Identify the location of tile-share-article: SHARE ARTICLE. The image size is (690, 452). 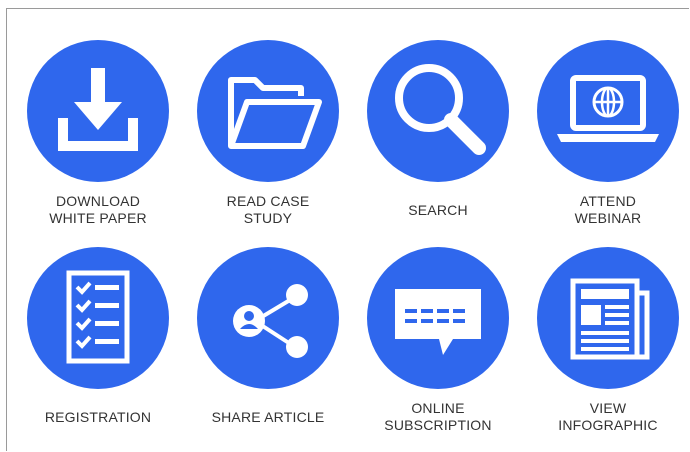
(268, 347).